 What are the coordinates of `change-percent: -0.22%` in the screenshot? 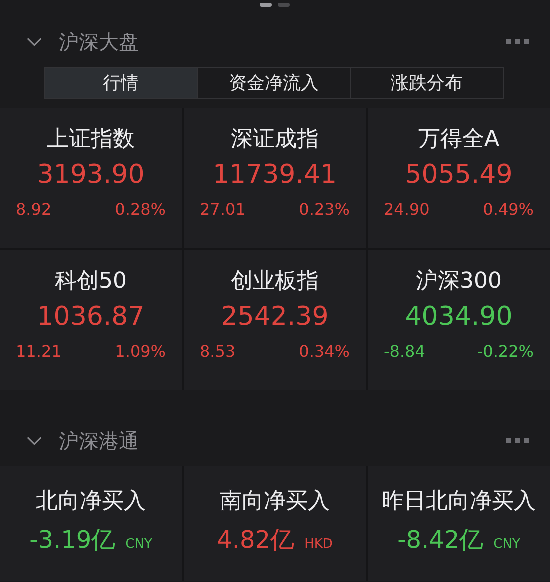 It's located at (505, 351).